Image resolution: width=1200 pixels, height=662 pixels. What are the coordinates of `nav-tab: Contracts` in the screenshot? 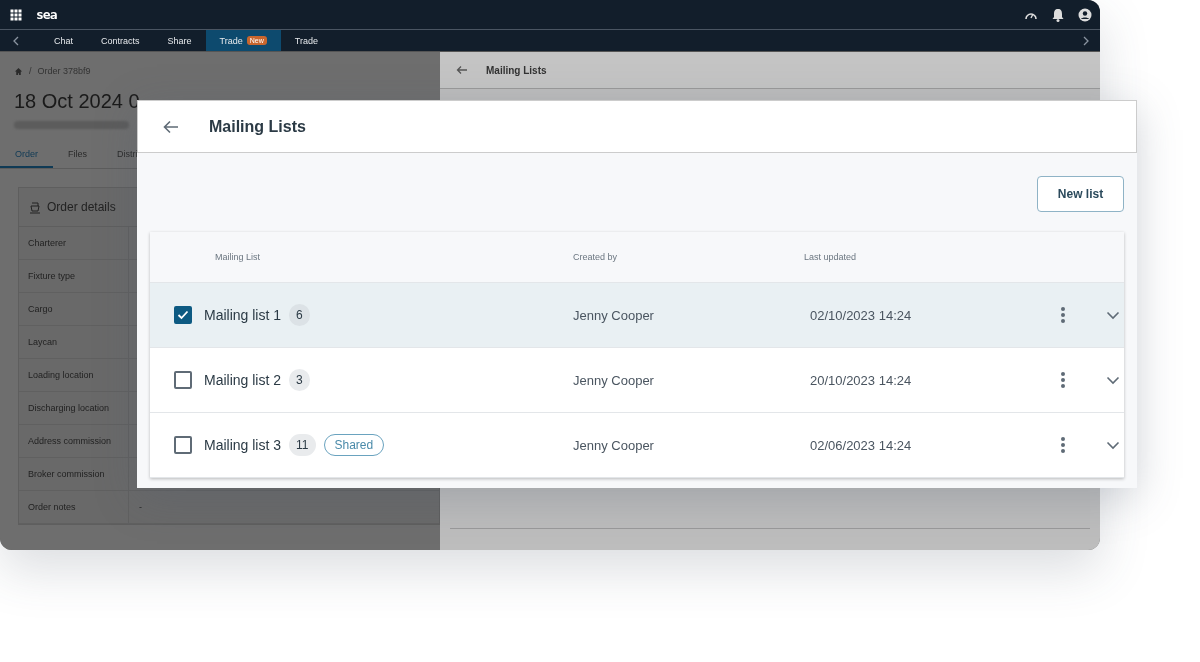 It's located at (120, 40).